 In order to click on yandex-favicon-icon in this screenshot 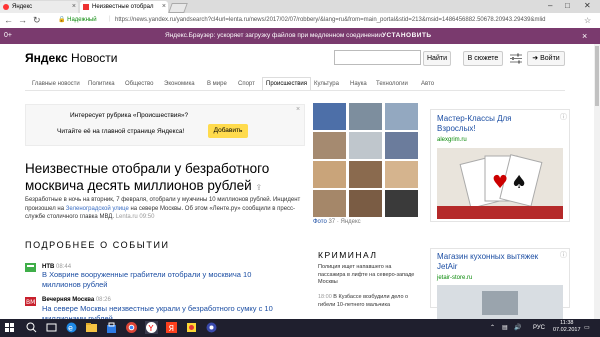, I will do `click(6, 7)`.